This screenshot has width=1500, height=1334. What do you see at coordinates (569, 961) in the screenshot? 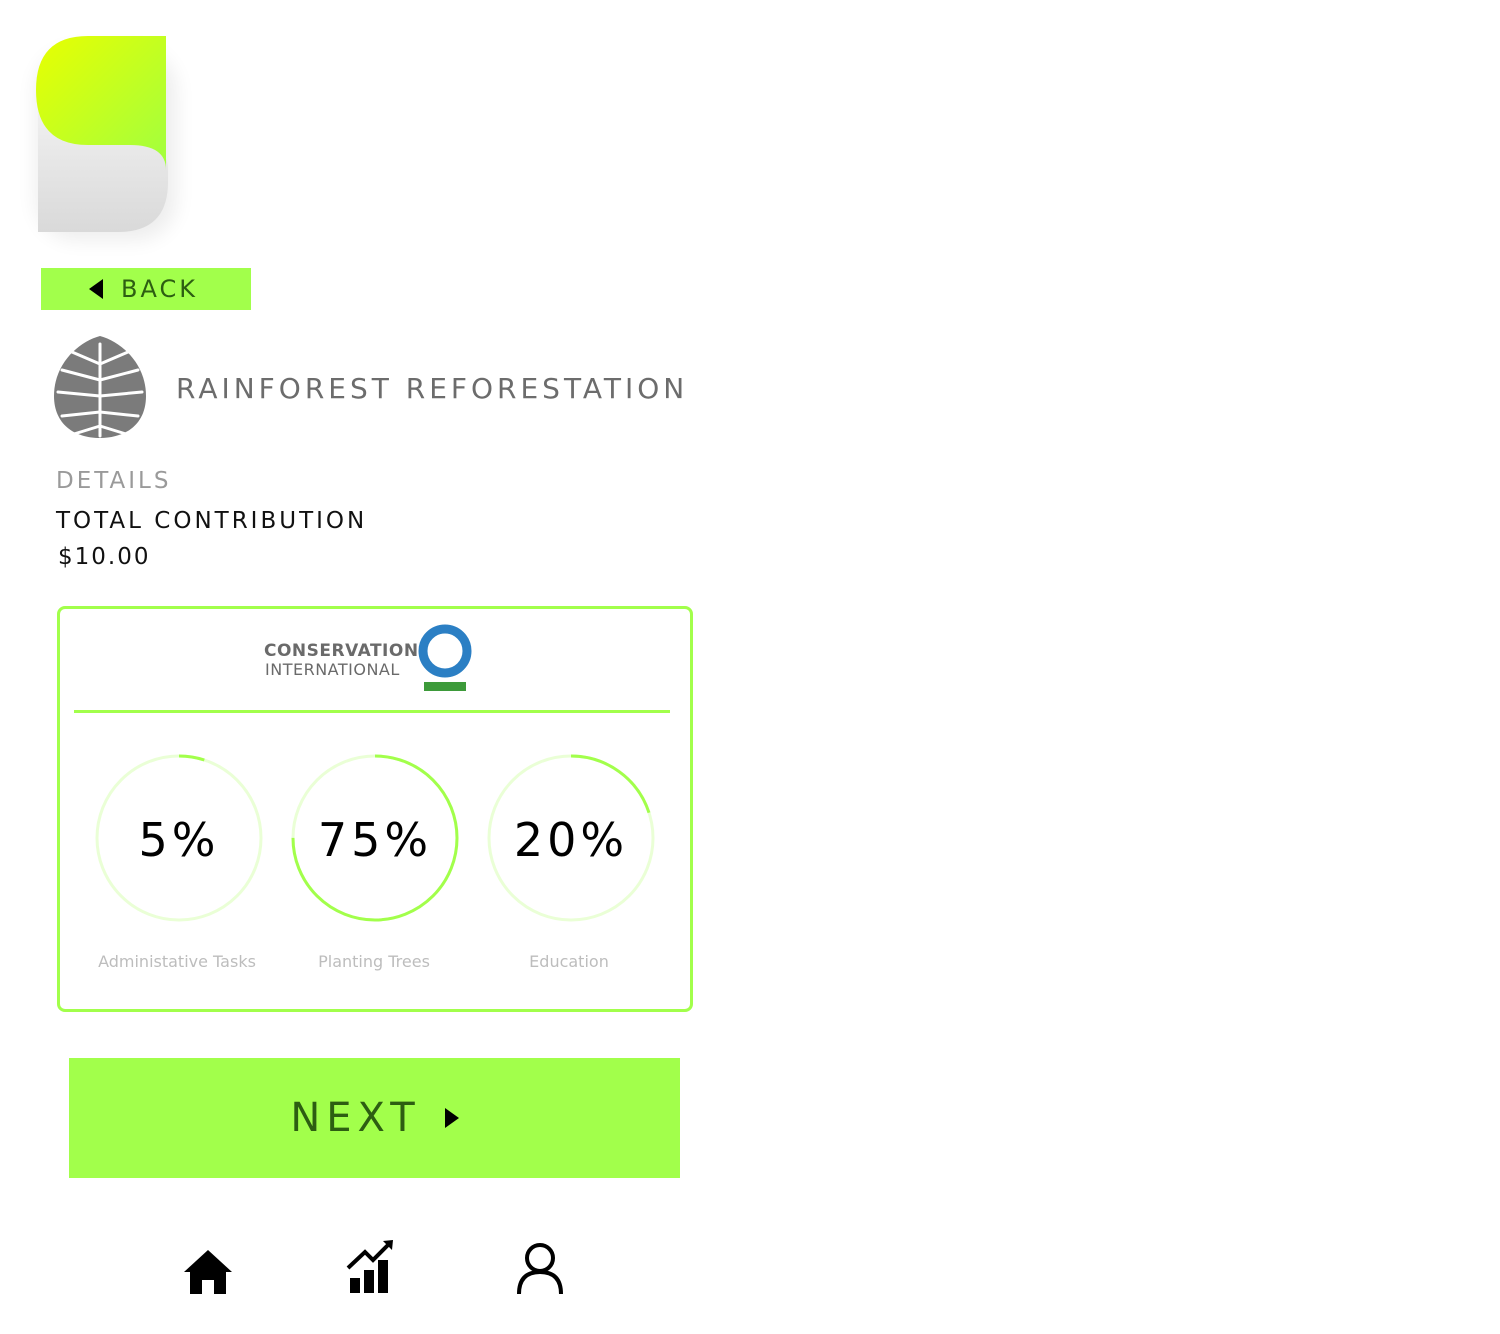
I see `allocation-category: Education` at bounding box center [569, 961].